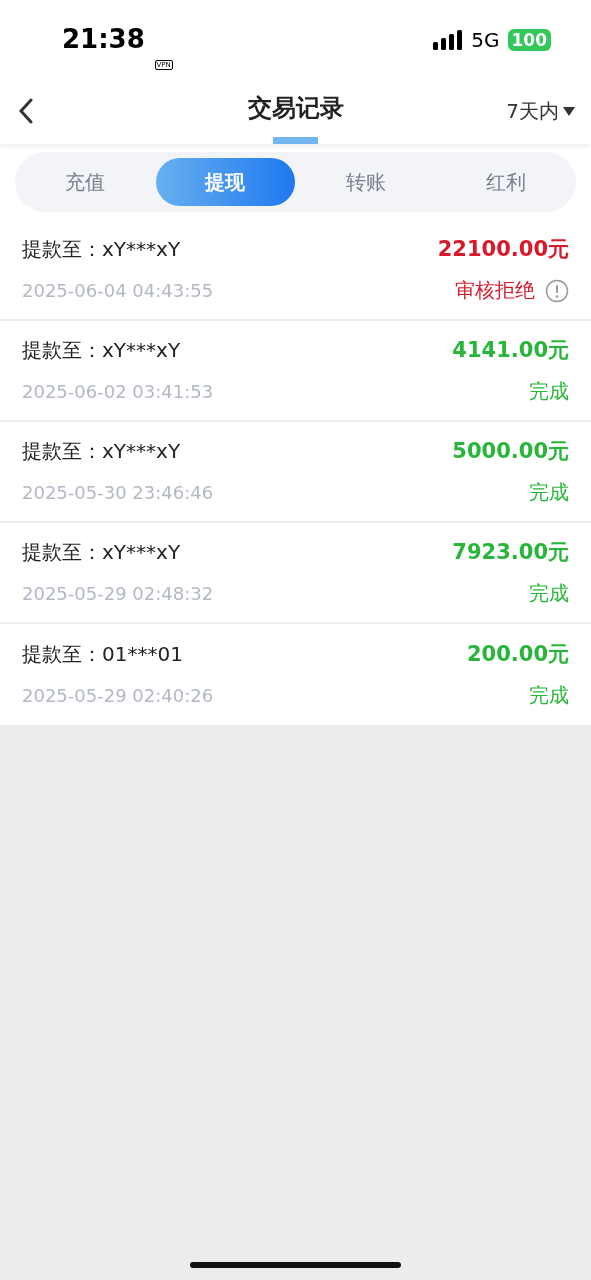  I want to click on status-label: 审核拒绝, so click(495, 290).